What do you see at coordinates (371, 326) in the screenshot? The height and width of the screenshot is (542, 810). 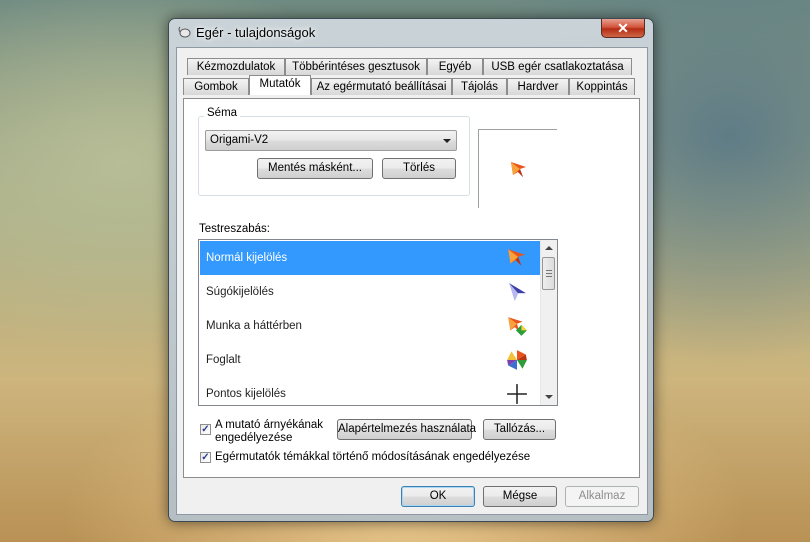 I see `list-item: Munka a háttérben` at bounding box center [371, 326].